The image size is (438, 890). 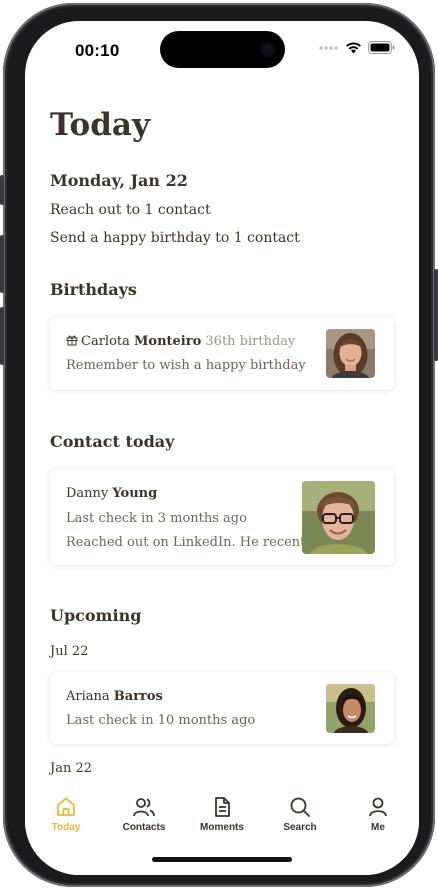 What do you see at coordinates (96, 615) in the screenshot?
I see `upcoming-section-title: Upcoming` at bounding box center [96, 615].